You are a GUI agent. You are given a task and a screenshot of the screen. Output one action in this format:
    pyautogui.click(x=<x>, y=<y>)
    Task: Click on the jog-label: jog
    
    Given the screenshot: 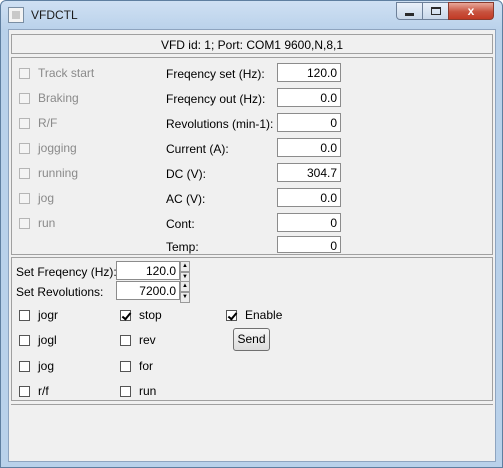 What is the action you would take?
    pyautogui.click(x=46, y=366)
    